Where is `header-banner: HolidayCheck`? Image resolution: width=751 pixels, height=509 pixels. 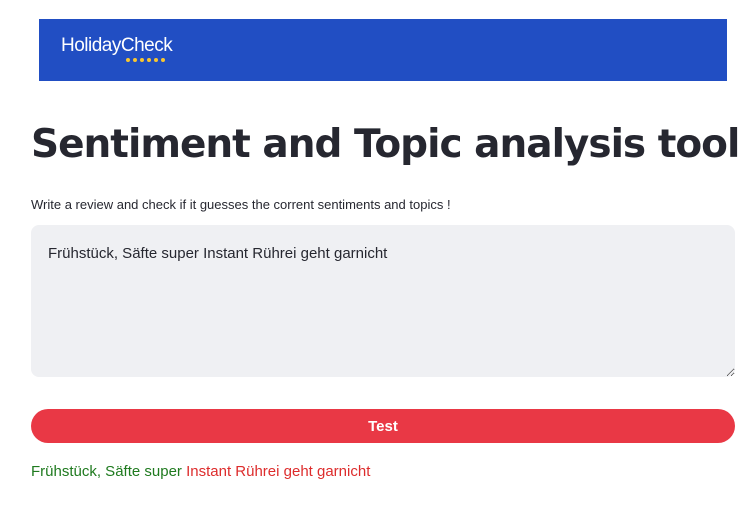 header-banner: HolidayCheck is located at coordinates (383, 50).